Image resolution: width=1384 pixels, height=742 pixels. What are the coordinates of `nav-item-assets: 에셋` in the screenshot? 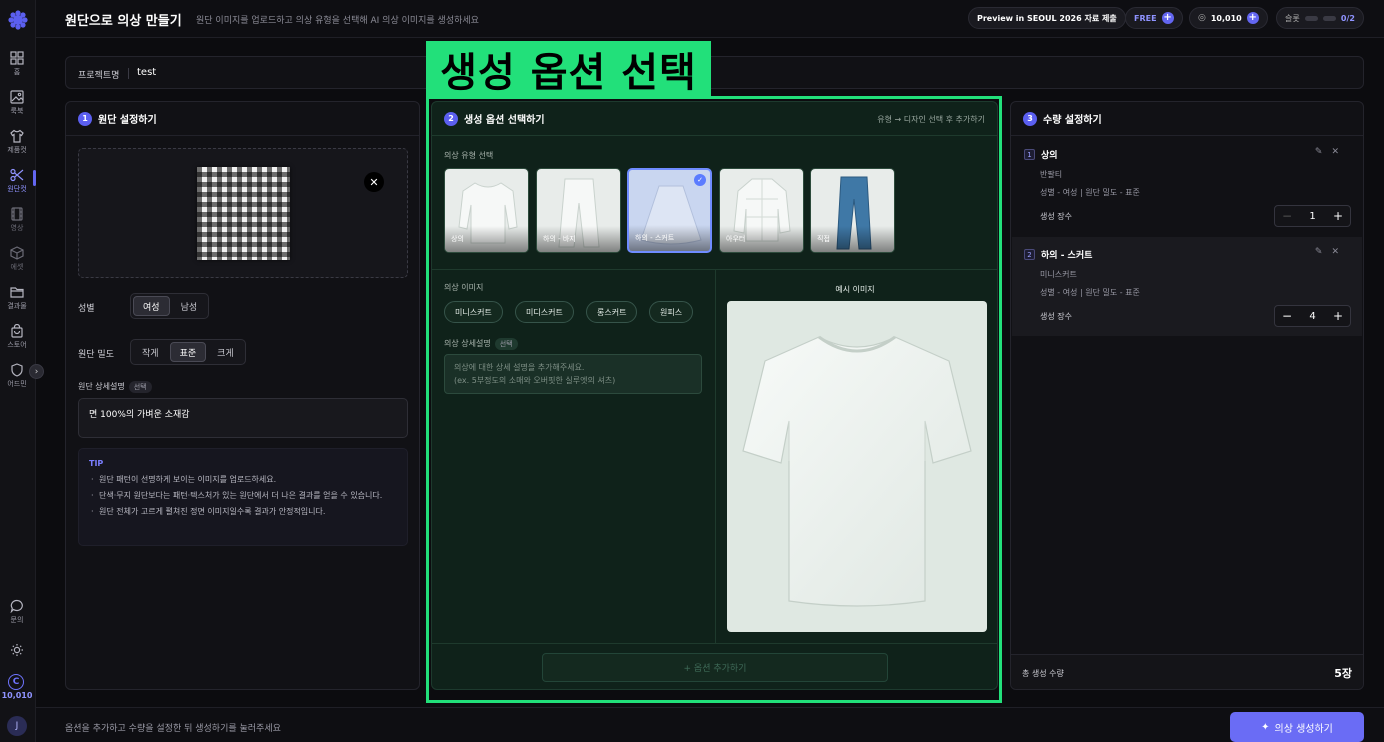 It's located at (17, 259).